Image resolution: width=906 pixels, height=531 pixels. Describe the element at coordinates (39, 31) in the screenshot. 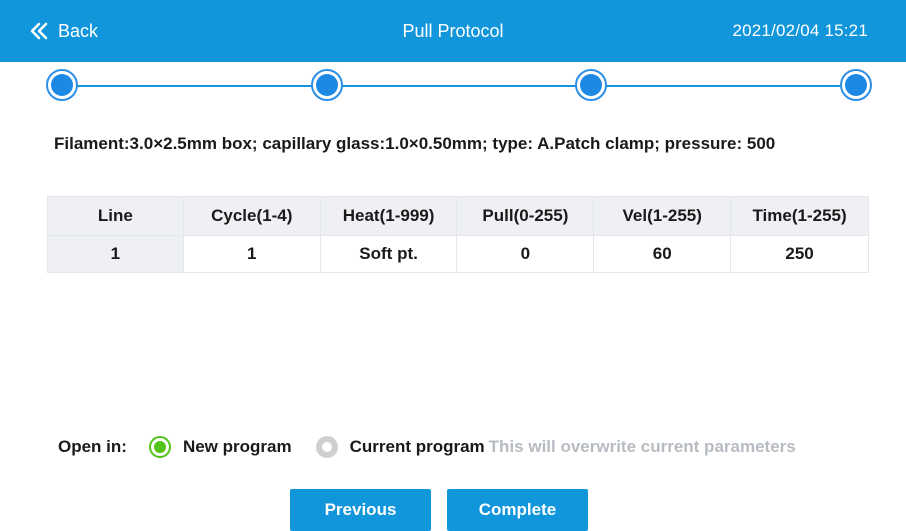

I see `double-chevron-left-icon` at that location.